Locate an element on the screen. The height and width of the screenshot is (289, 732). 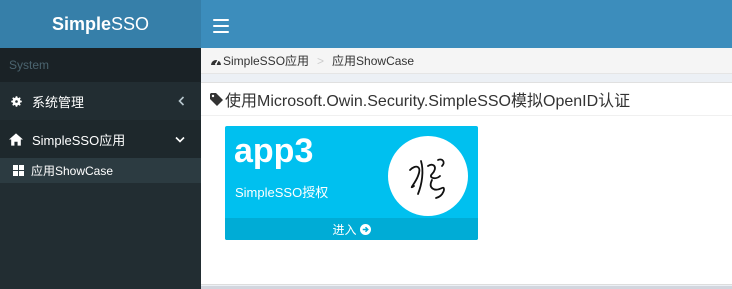
content-divider is located at coordinates (466, 284).